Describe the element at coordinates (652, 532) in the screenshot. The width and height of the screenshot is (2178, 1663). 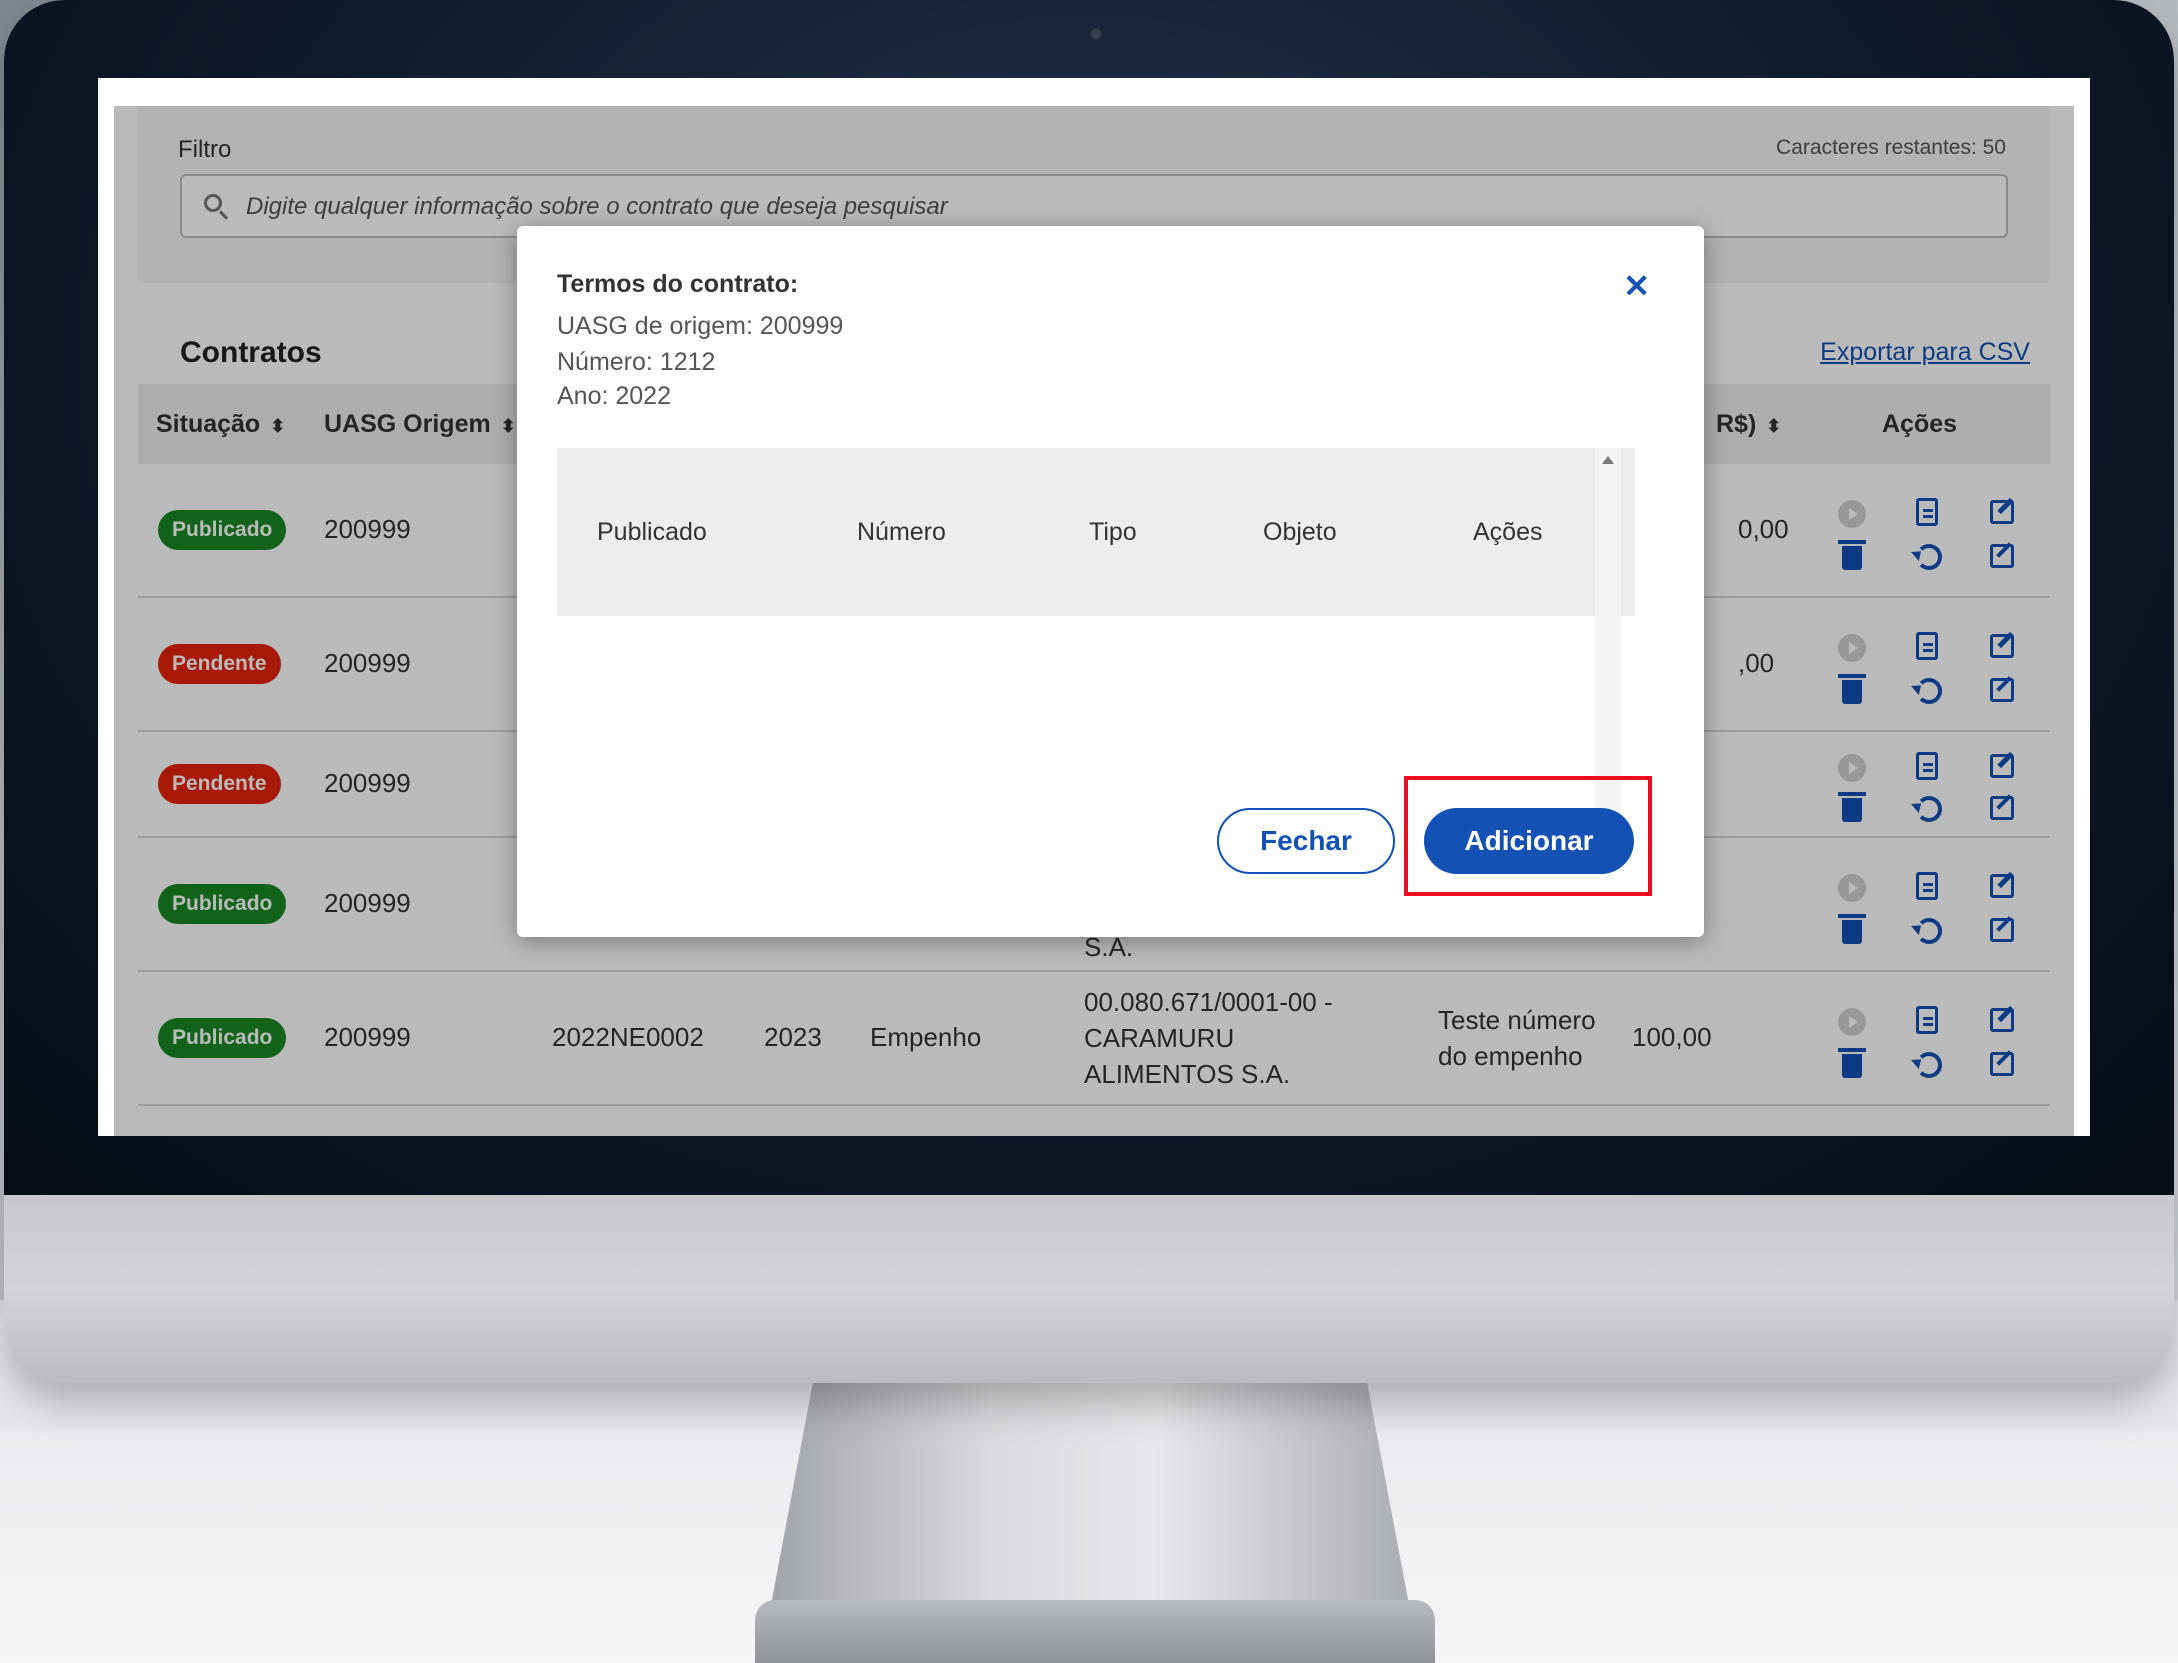
I see `terms-header-publicado: Publicado` at that location.